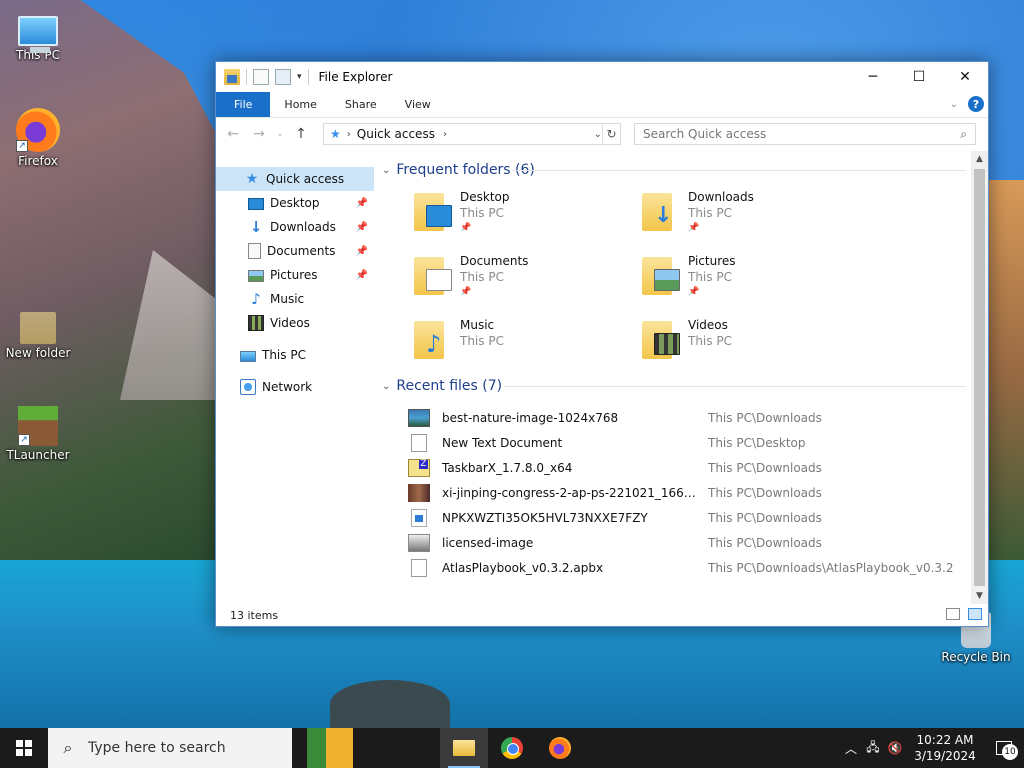  I want to click on file-path: This PC\Downloads, so click(765, 542).